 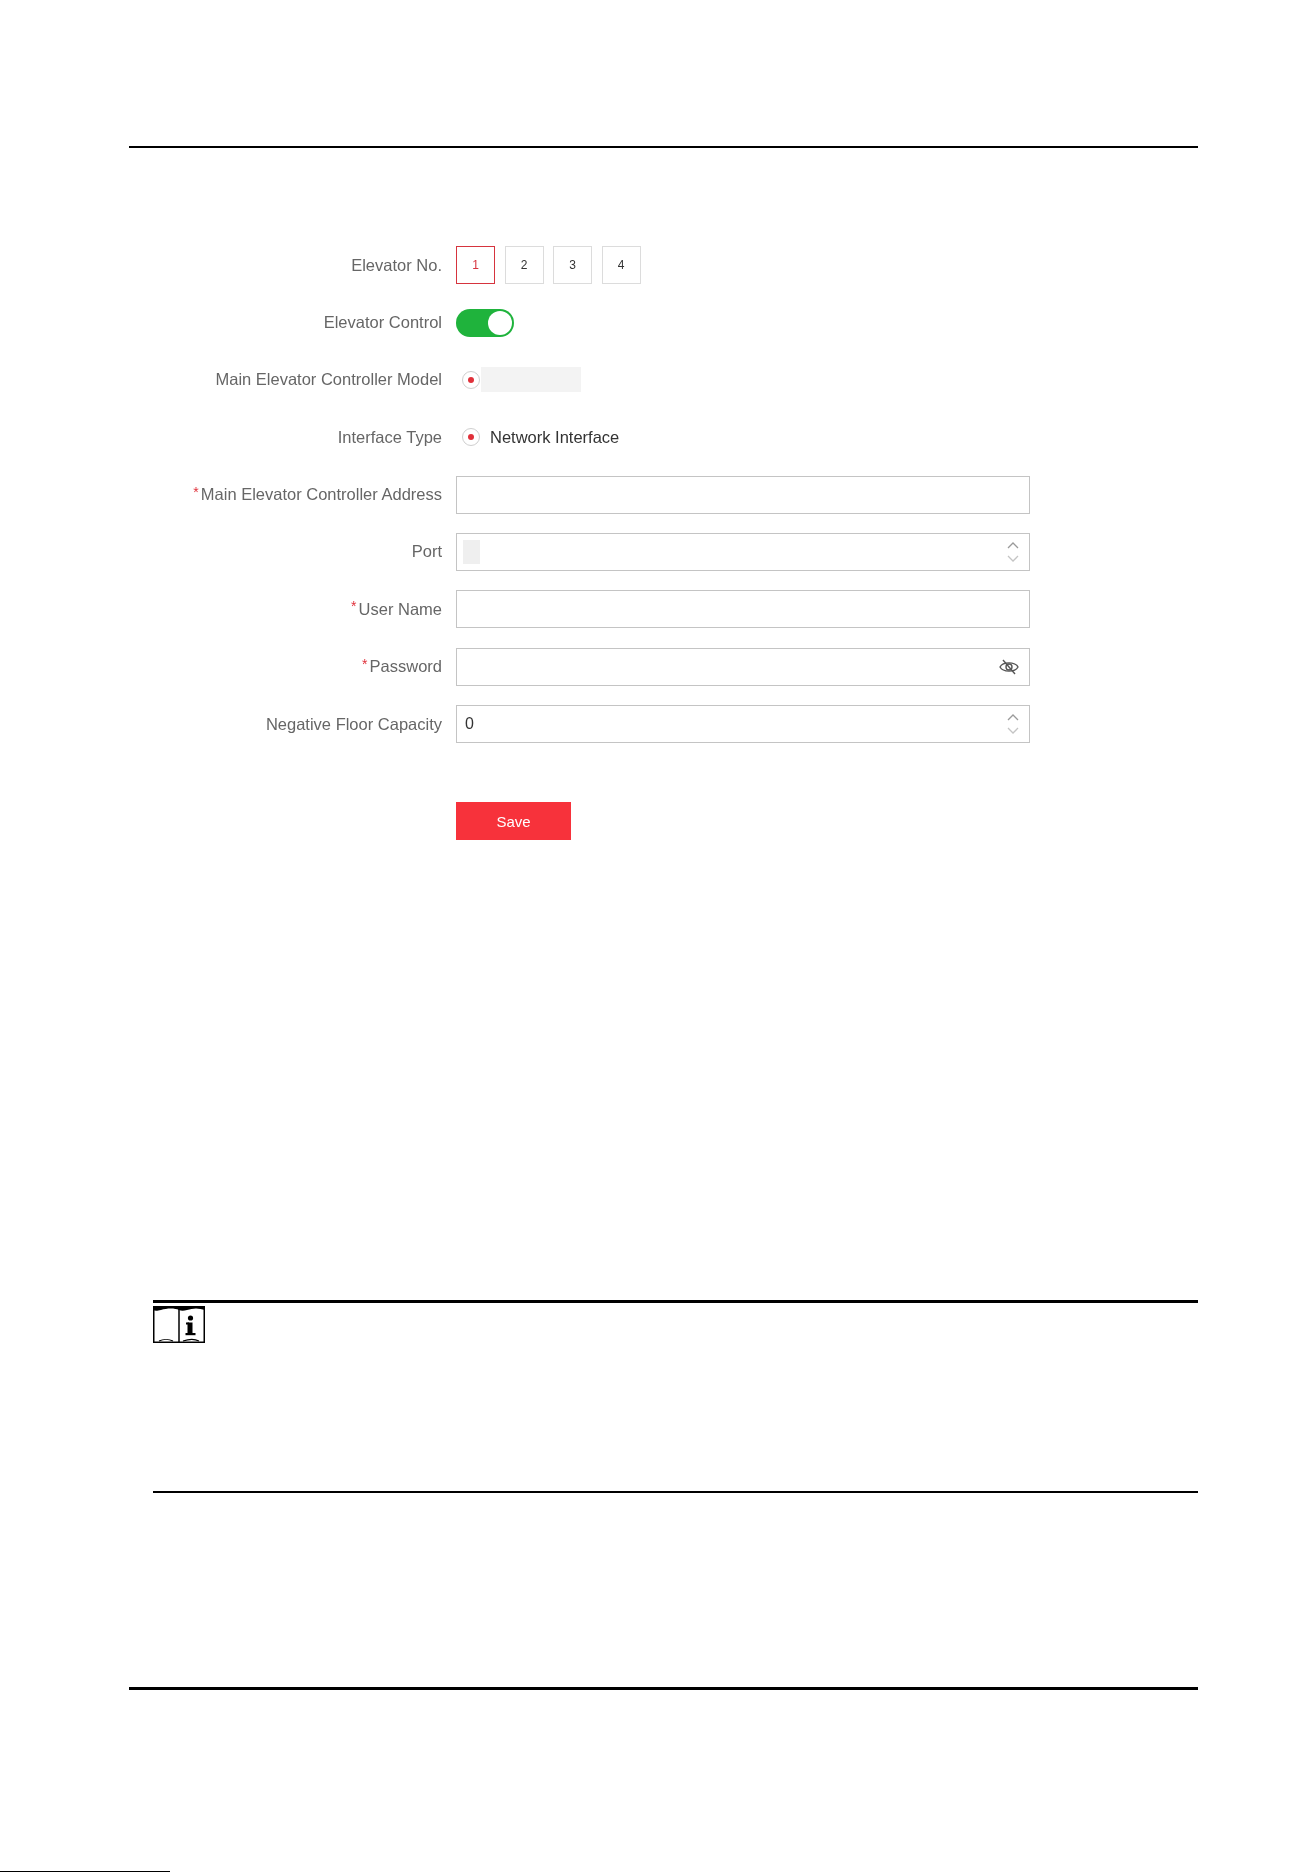 What do you see at coordinates (485, 323) in the screenshot?
I see `toggle-switch` at bounding box center [485, 323].